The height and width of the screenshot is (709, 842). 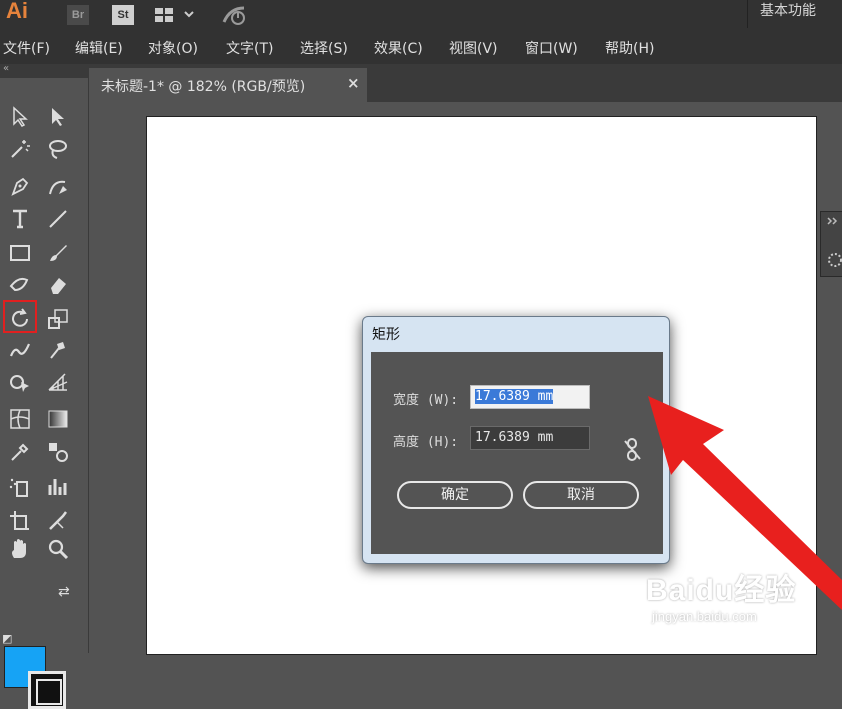 I want to click on constrain-proportions-icon, so click(x=633, y=450).